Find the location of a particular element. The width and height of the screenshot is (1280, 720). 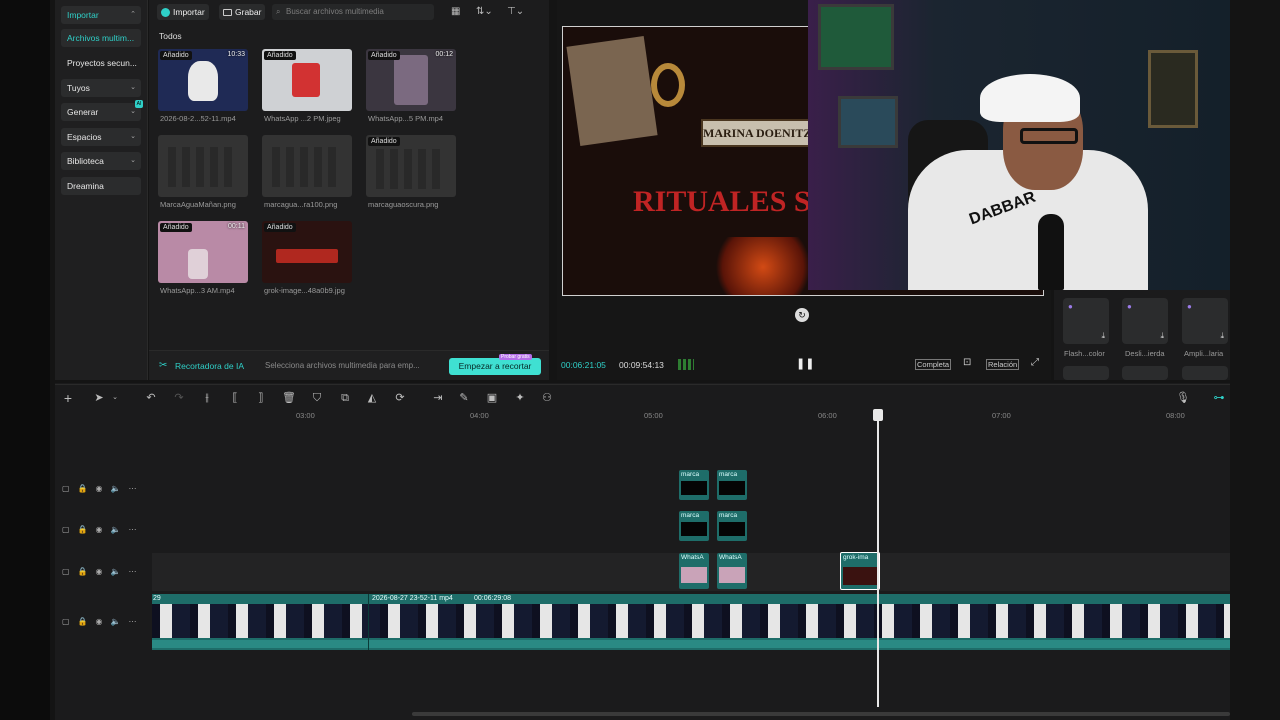

select-tool-icon: ➤ is located at coordinates (99, 398).